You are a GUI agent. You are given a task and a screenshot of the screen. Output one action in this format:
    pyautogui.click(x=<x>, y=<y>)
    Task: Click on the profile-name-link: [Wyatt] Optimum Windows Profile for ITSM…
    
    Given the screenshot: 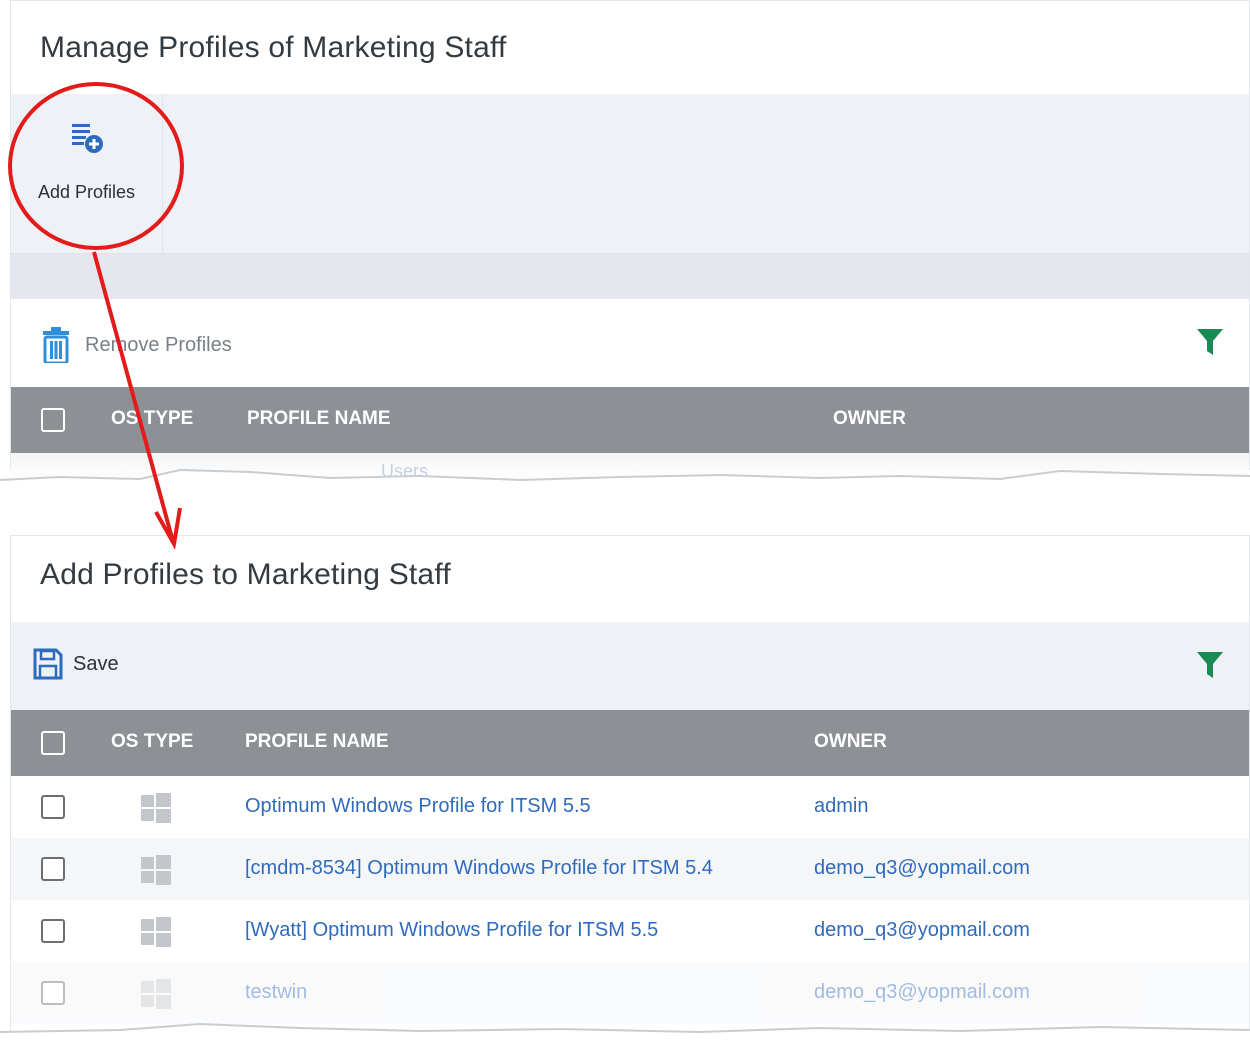 What is the action you would take?
    pyautogui.click(x=451, y=930)
    